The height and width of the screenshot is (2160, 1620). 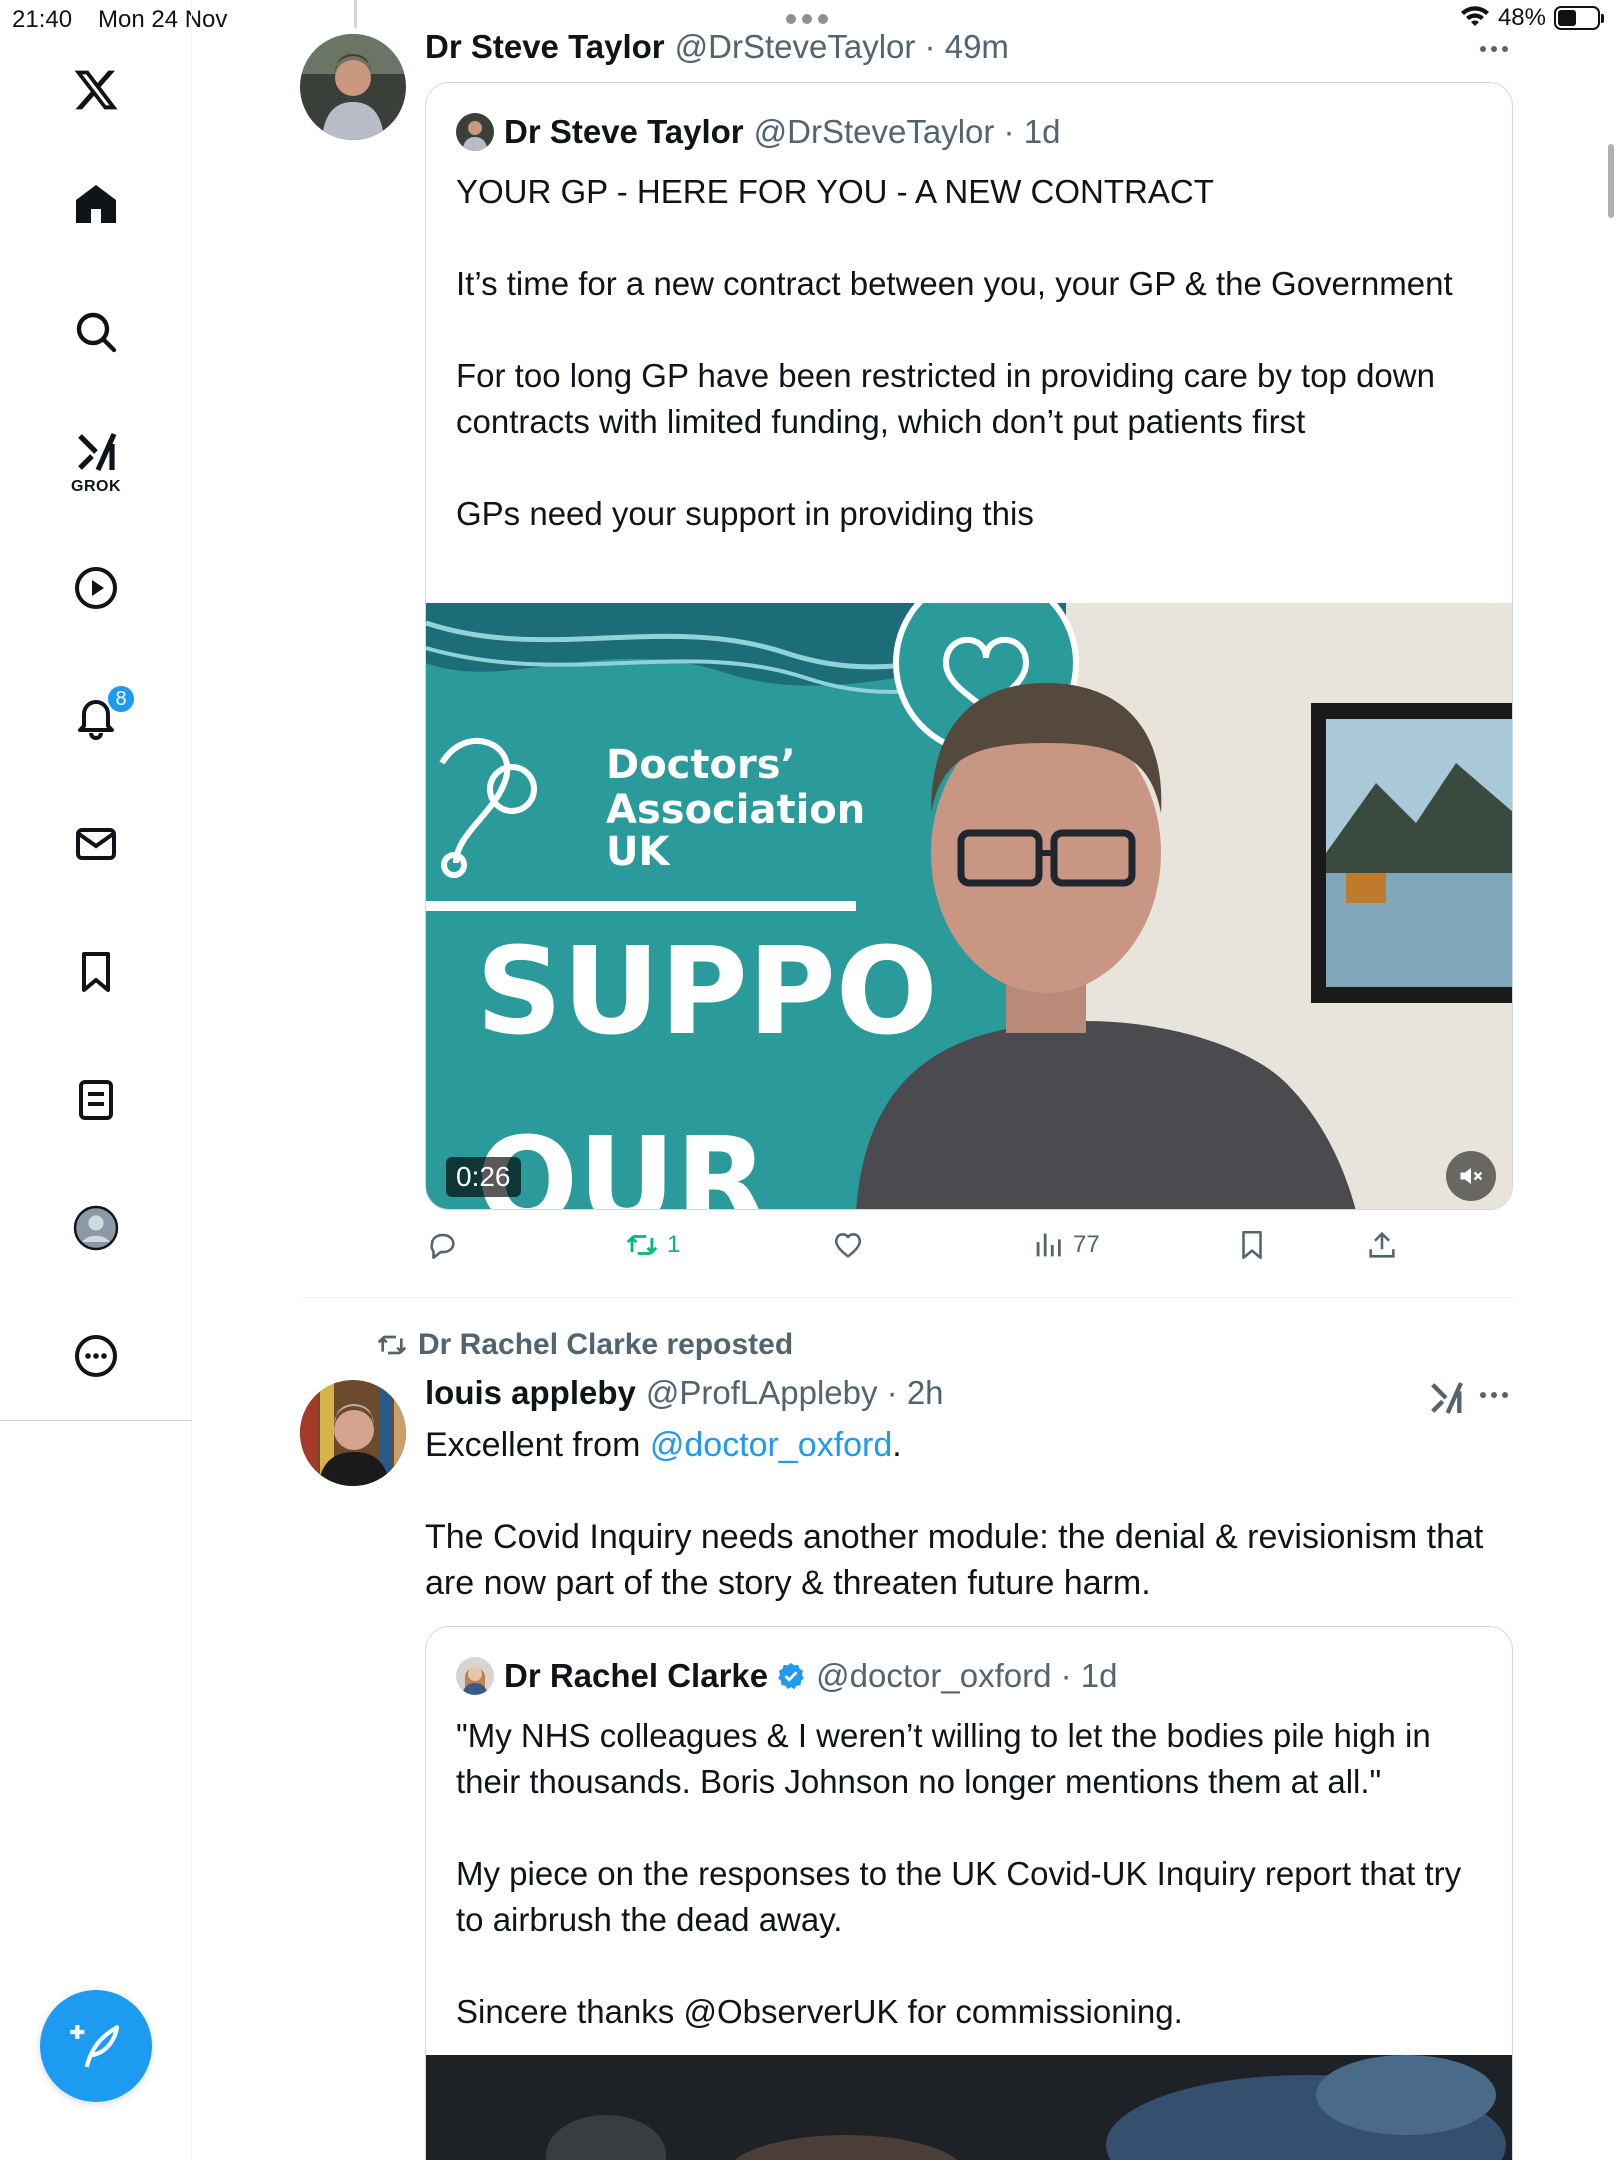 I want to click on mail-icon, so click(x=96, y=844).